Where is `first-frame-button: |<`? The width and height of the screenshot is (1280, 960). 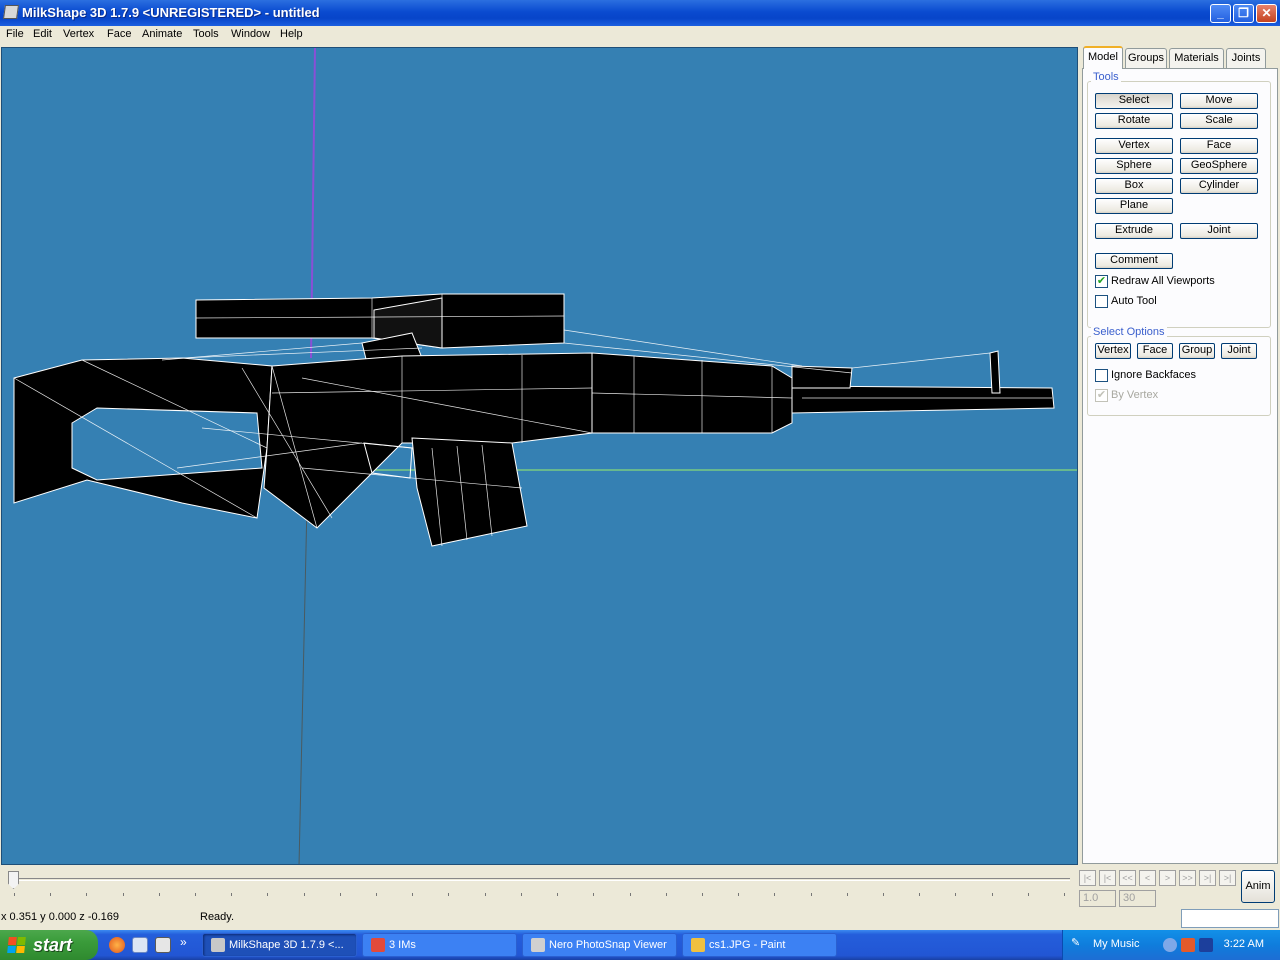
first-frame-button: |< is located at coordinates (1087, 878).